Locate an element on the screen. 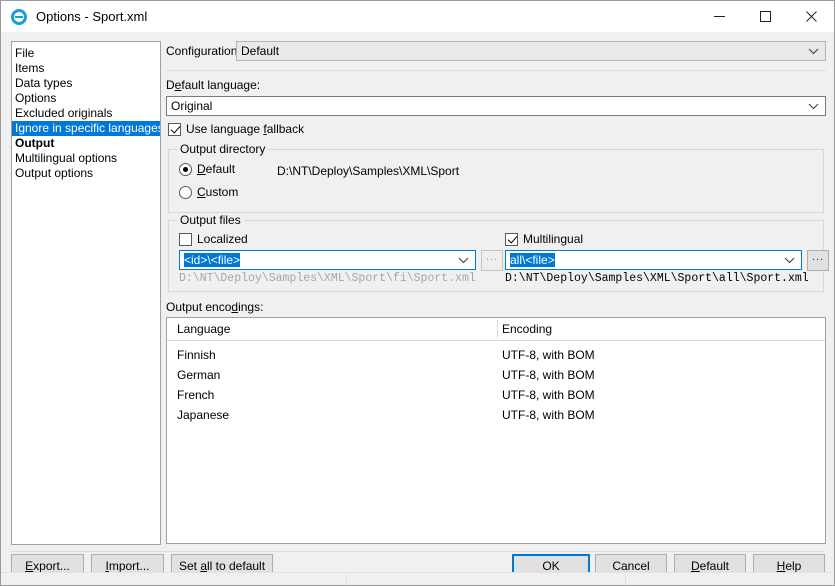 The height and width of the screenshot is (586, 835). multilingual-pattern-combo: all\<file> is located at coordinates (653, 260).